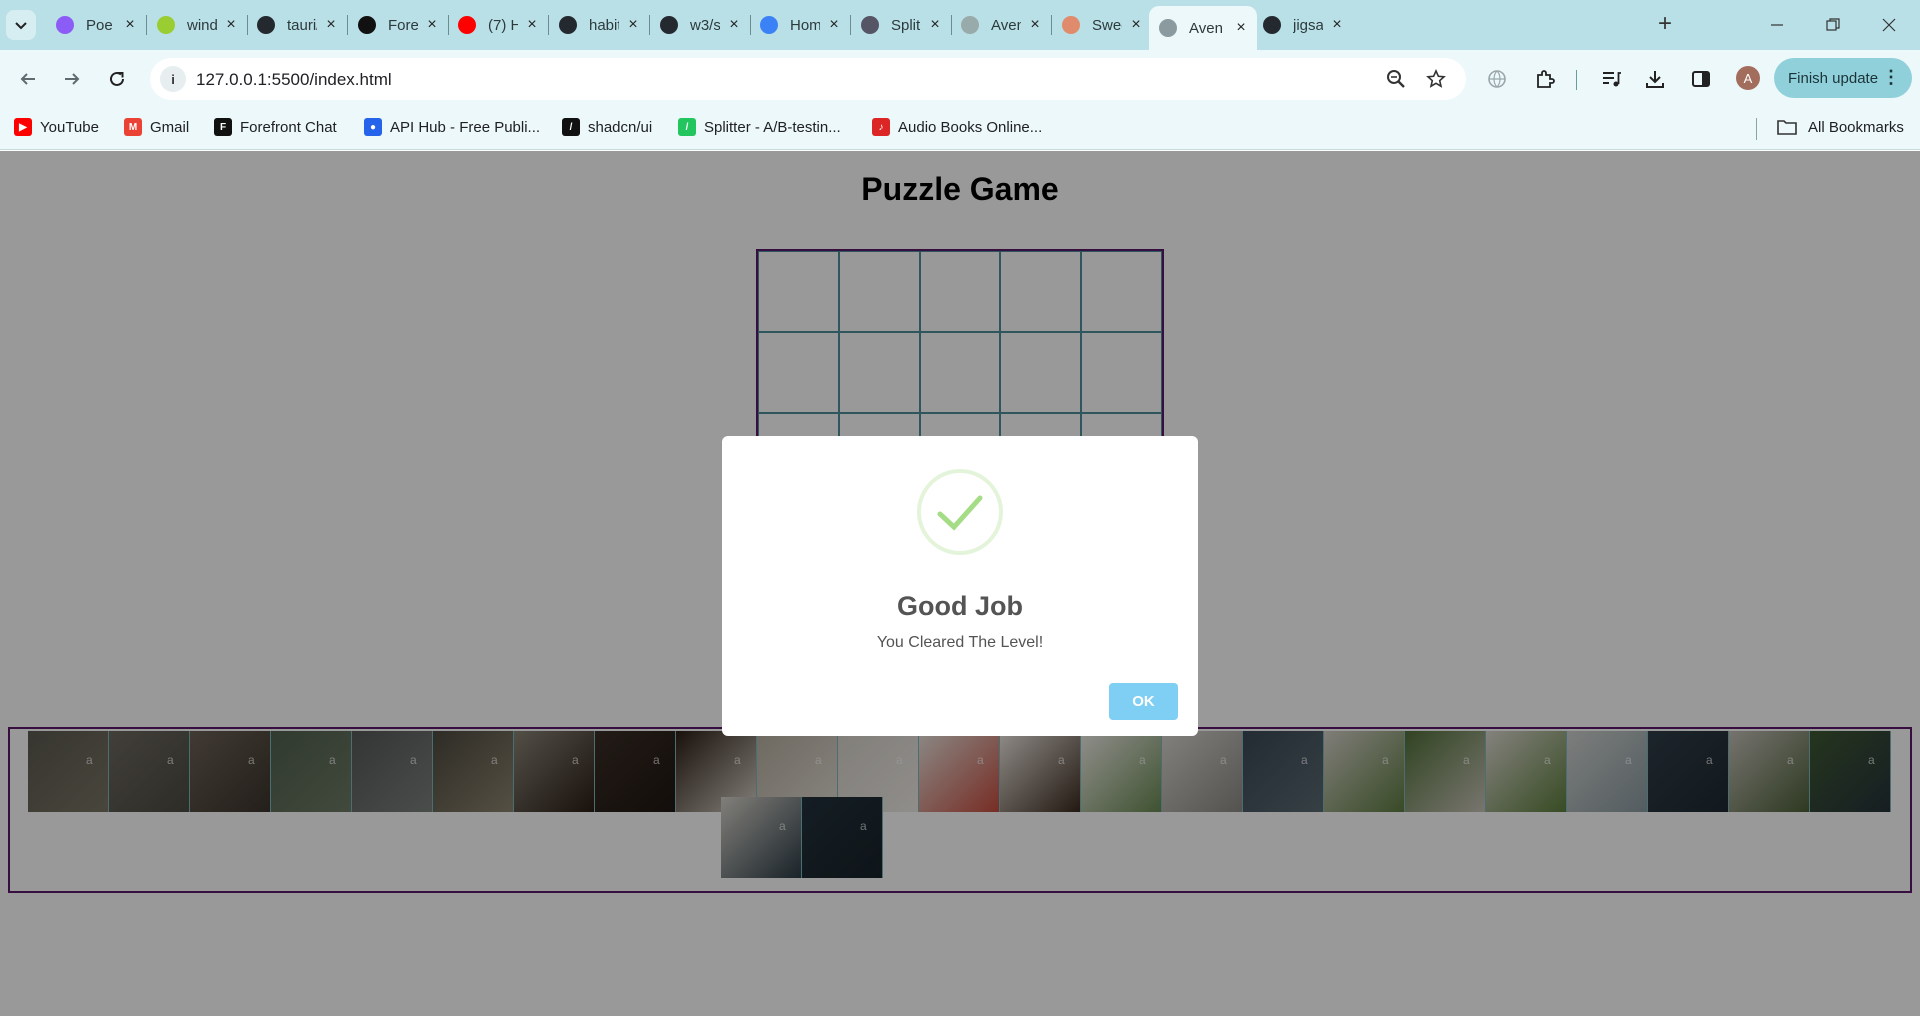 This screenshot has width=1920, height=1016. Describe the element at coordinates (1611, 79) in the screenshot. I see `media-control-icon` at that location.